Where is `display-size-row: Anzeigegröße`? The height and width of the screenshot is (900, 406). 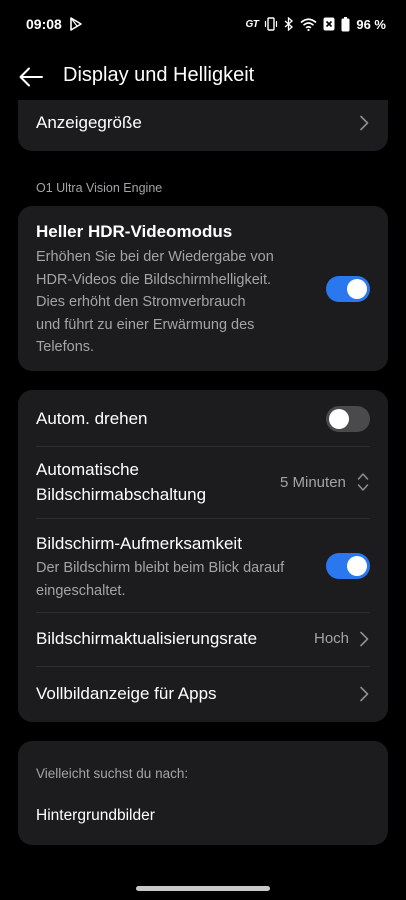 display-size-row: Anzeigegröße is located at coordinates (203, 125).